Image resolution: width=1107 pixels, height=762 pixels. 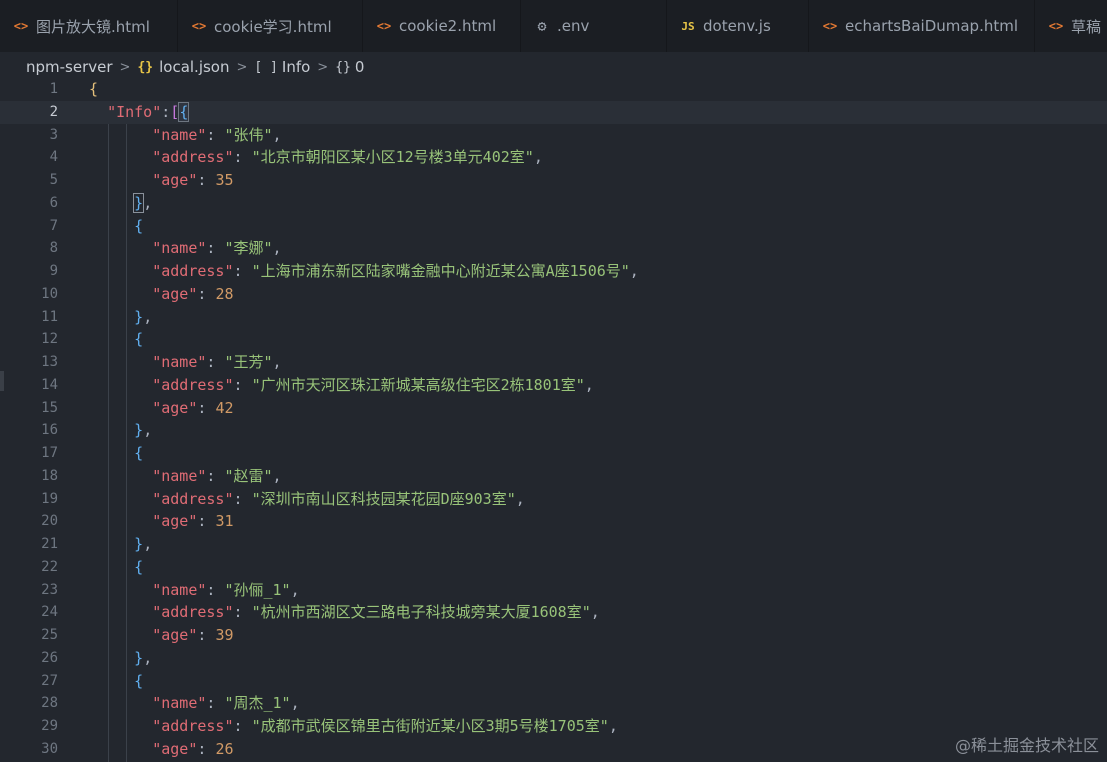 I want to click on tab-dotenv-js: JS dotenv.js, so click(x=738, y=26).